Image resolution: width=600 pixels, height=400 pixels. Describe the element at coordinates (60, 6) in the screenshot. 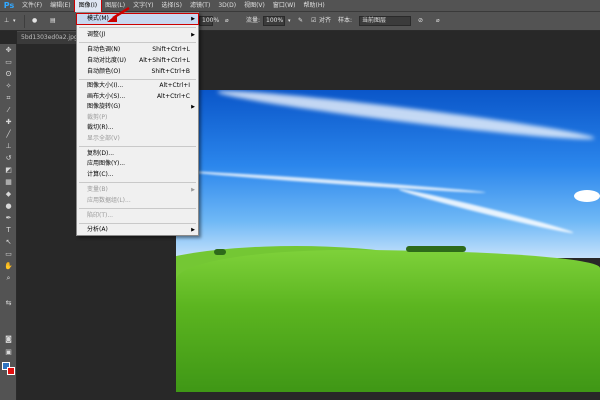

I see `menu-edit: 编辑(E)` at that location.